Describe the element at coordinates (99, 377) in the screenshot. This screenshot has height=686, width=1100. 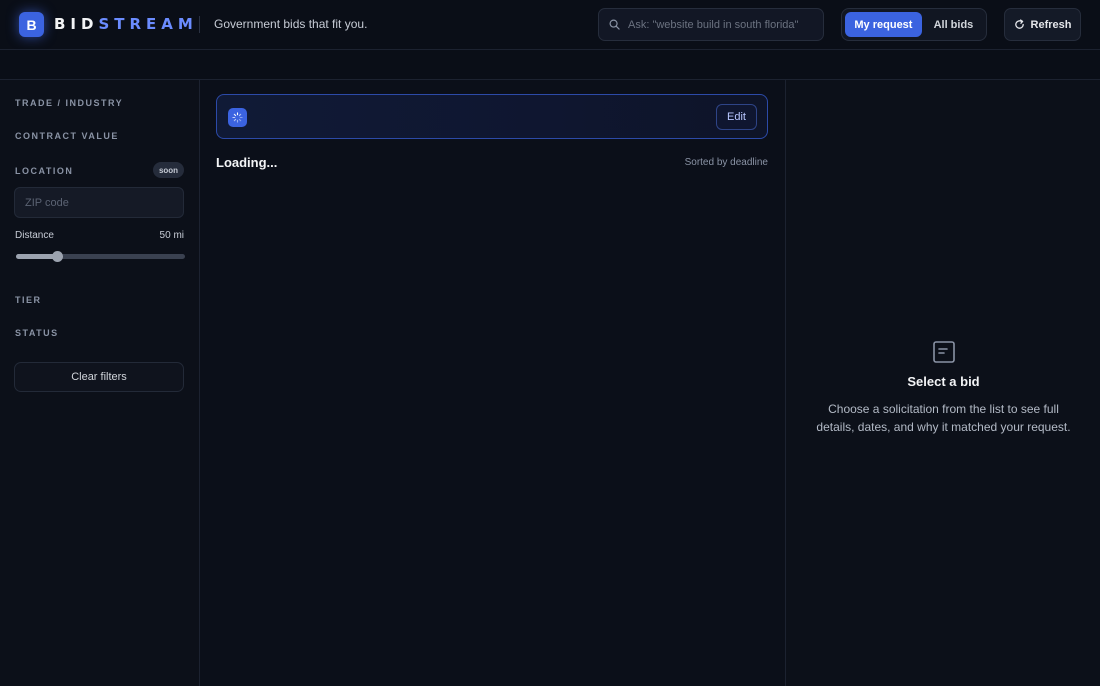
I see `clear-filters-button: Clear filters` at that location.